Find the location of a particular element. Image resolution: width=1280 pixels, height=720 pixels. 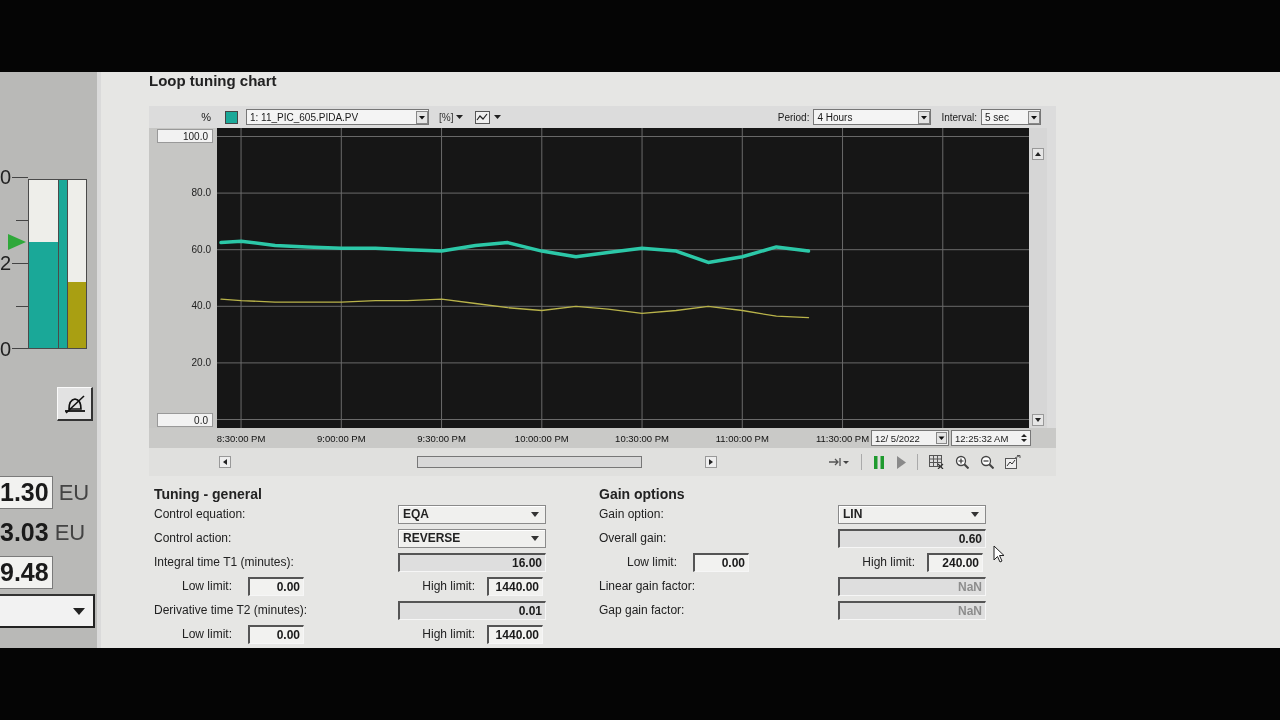

date-field: 12/ 5/2022 is located at coordinates (910, 438).